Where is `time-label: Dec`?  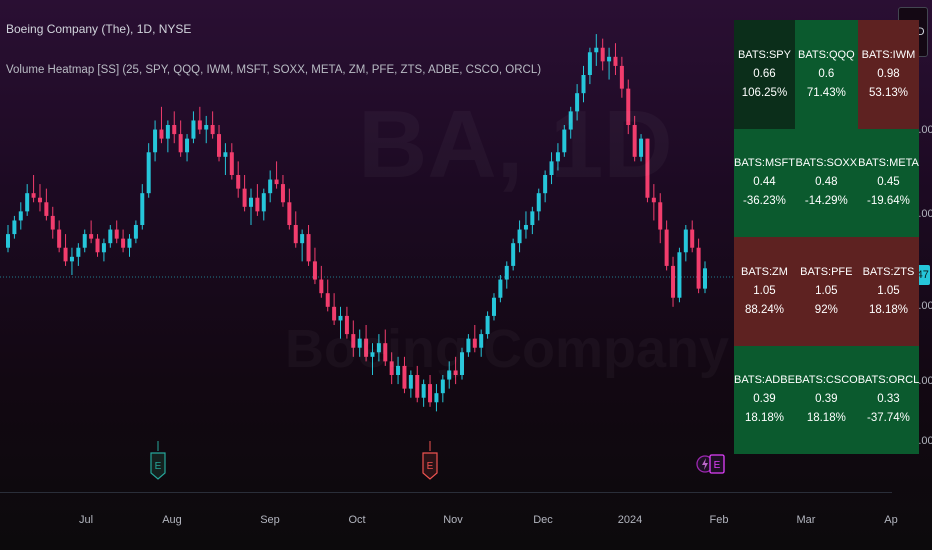 time-label: Dec is located at coordinates (543, 520).